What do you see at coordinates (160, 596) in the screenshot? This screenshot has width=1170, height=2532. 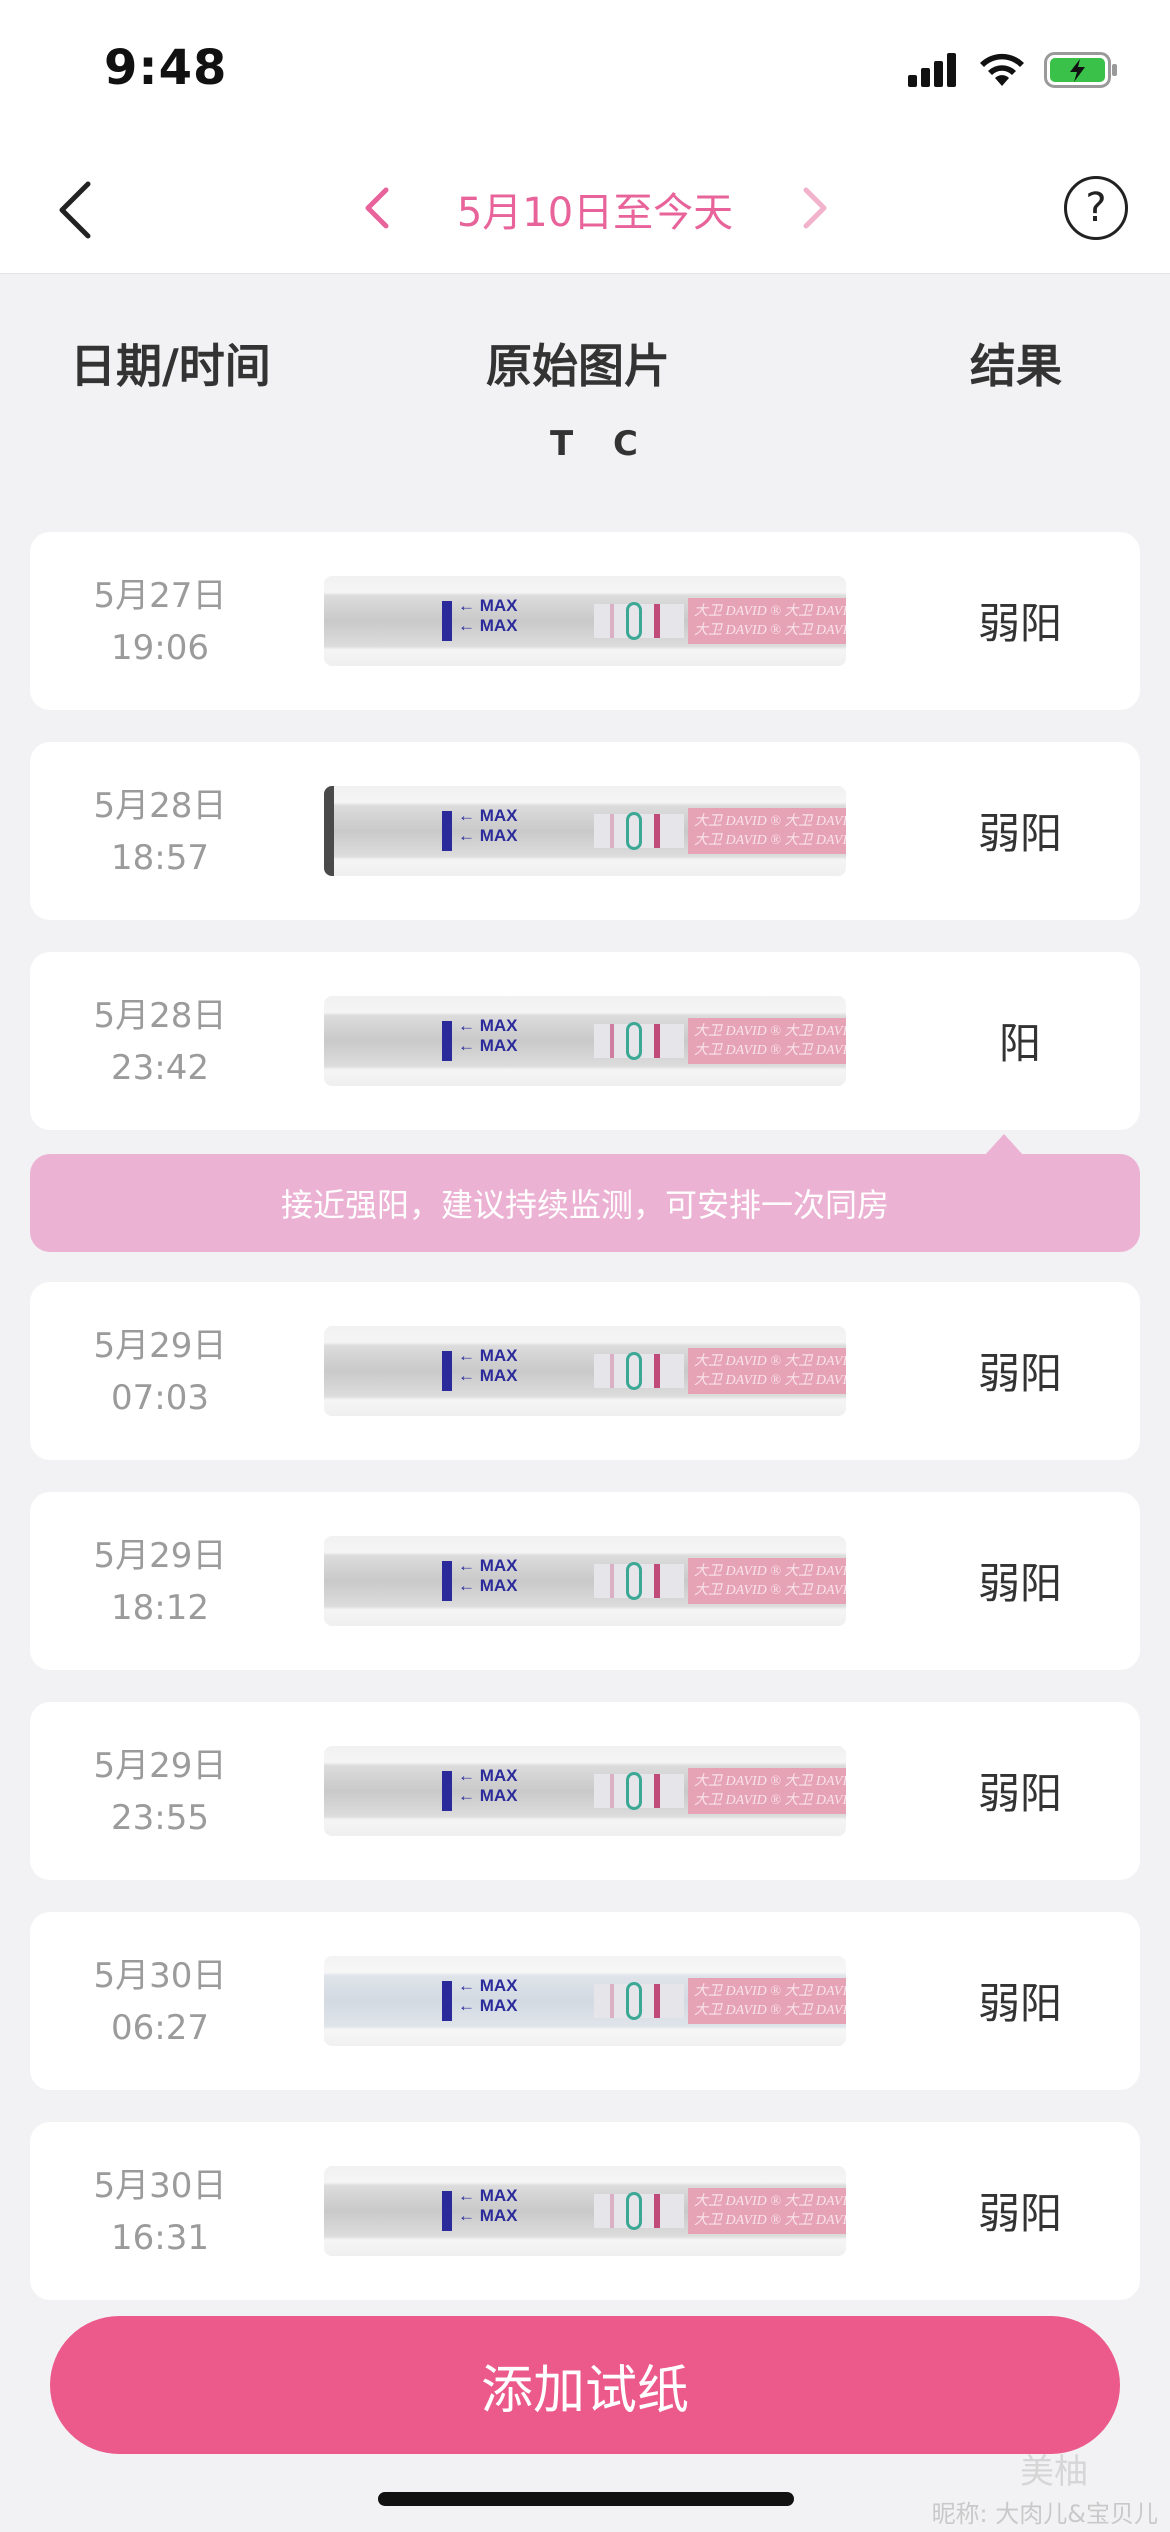 I see `record-date: 5月27日` at bounding box center [160, 596].